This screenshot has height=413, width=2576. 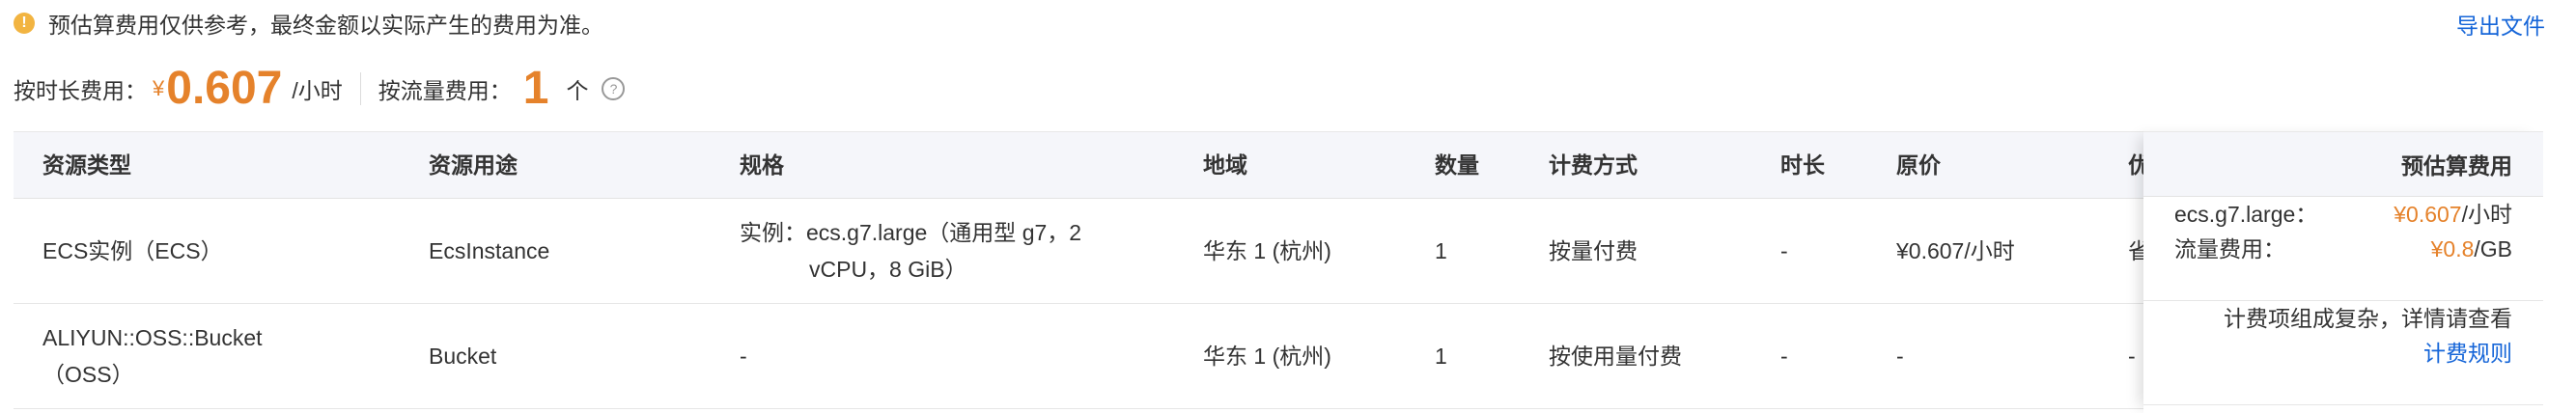 What do you see at coordinates (762, 165) in the screenshot?
I see `header-spec: 规格` at bounding box center [762, 165].